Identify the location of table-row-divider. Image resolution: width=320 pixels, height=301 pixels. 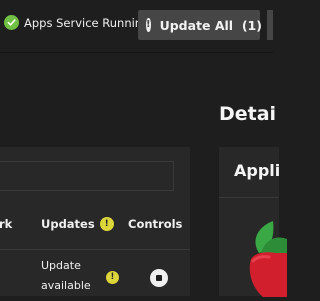
(95, 249).